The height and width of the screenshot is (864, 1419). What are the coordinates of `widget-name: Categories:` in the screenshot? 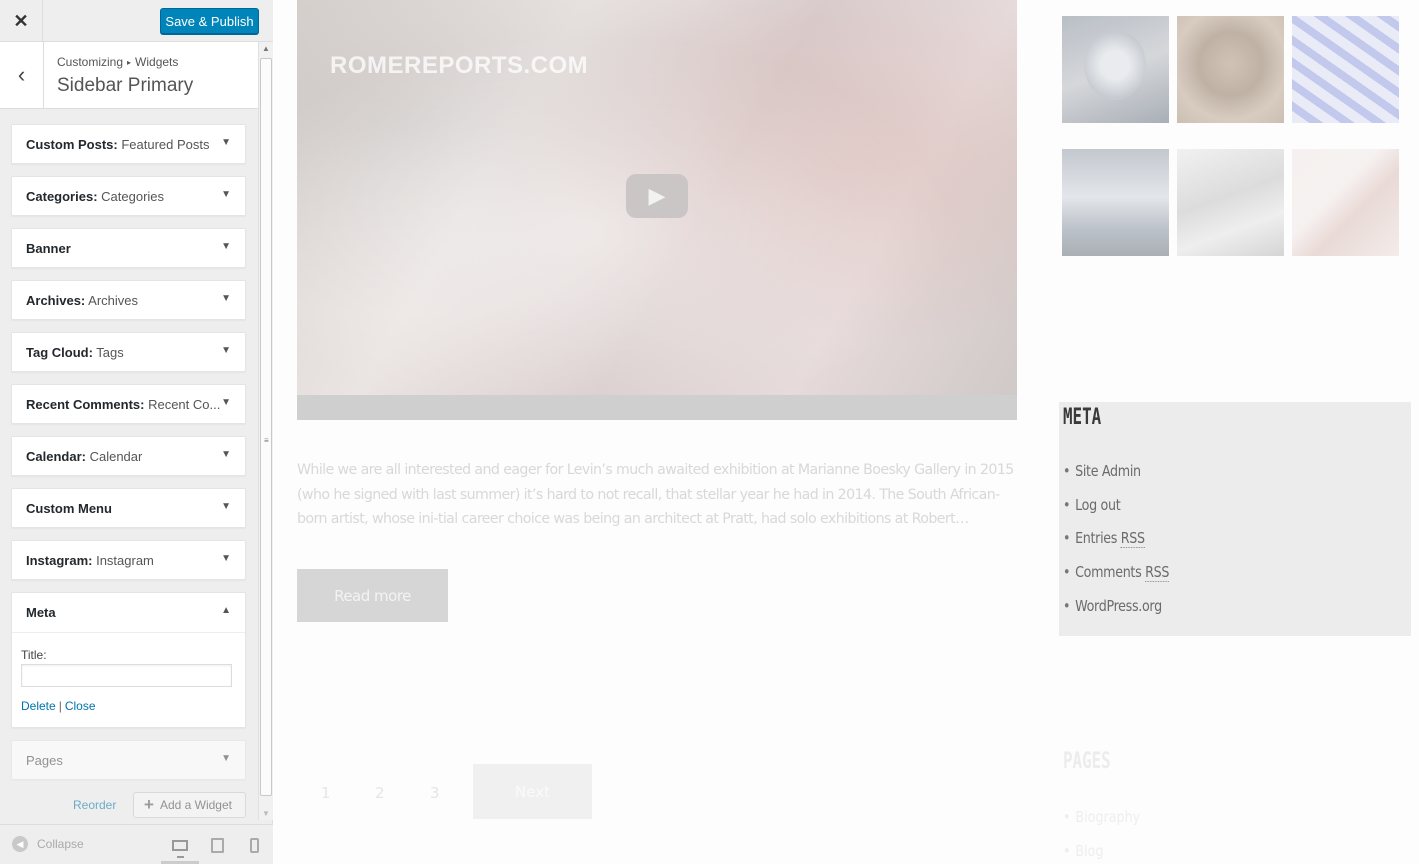 It's located at (62, 196).